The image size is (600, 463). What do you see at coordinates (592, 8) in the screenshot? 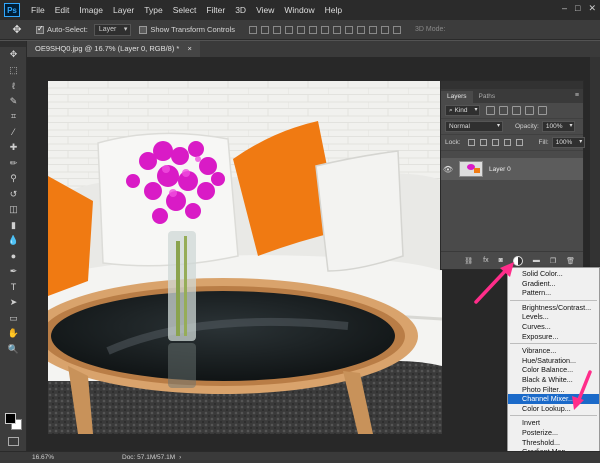
I see `close-button: ✕` at bounding box center [592, 8].